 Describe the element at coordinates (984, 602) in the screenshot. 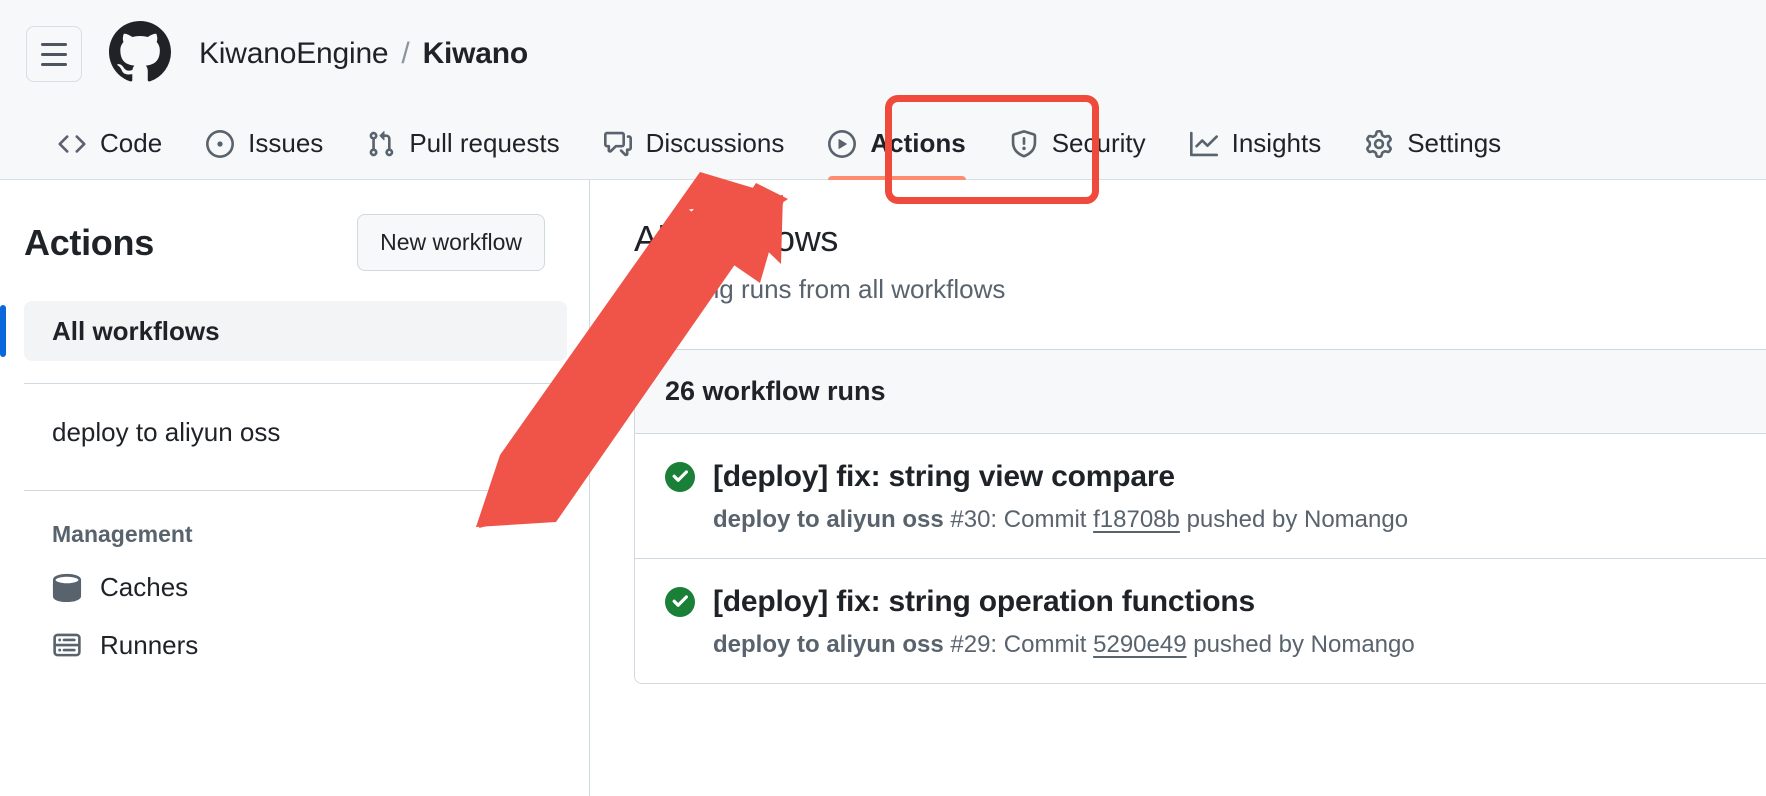

I see `run-title: [deploy] fix: string operation functions` at that location.